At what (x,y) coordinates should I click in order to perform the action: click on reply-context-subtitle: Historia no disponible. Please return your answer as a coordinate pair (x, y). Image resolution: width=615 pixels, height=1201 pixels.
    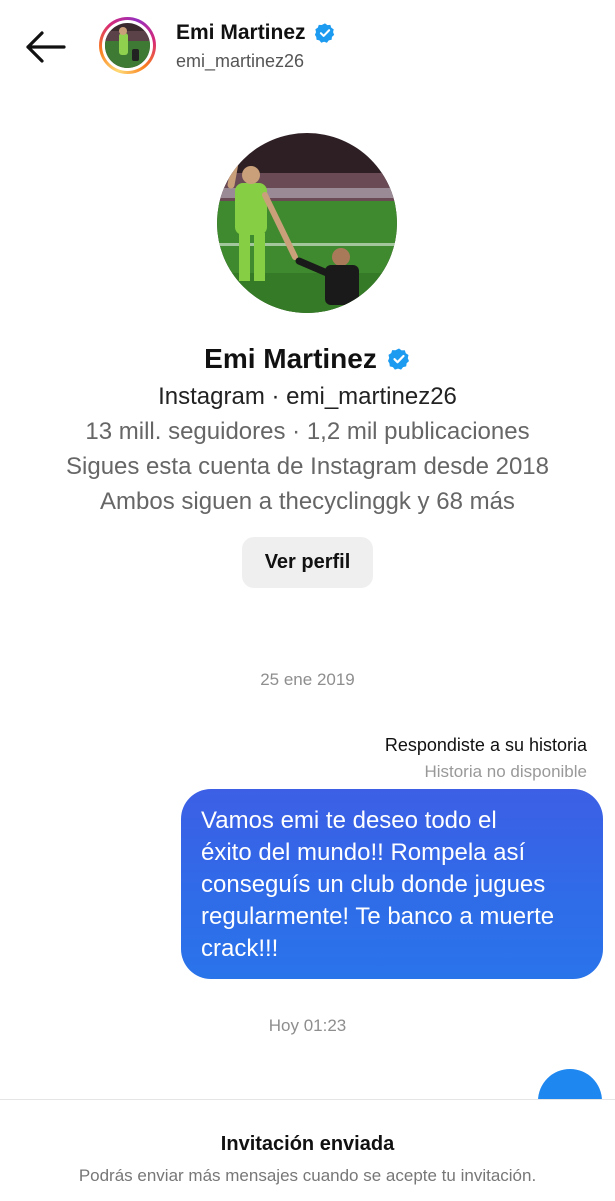
    Looking at the image, I should click on (505, 771).